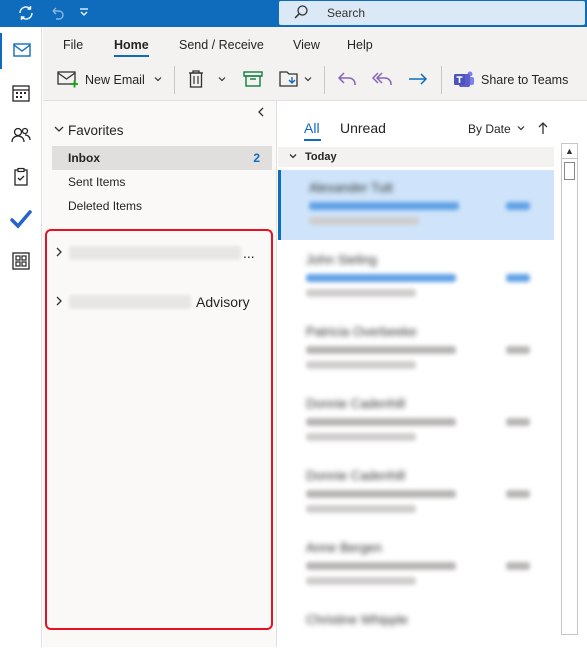  I want to click on ribbon-toolbar: New Email Share to Teams, so click(315, 79).